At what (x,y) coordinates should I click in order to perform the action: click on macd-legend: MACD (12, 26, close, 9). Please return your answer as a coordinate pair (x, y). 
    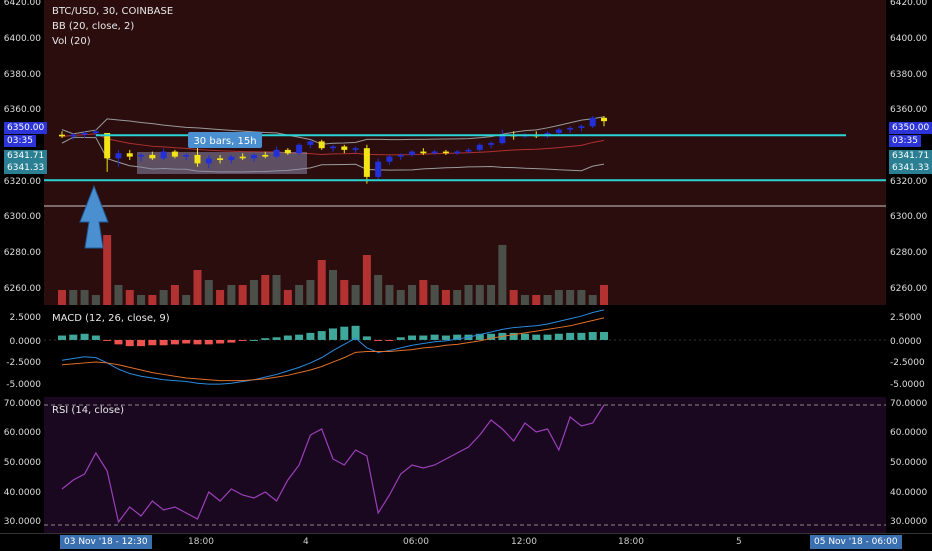
    Looking at the image, I should click on (111, 318).